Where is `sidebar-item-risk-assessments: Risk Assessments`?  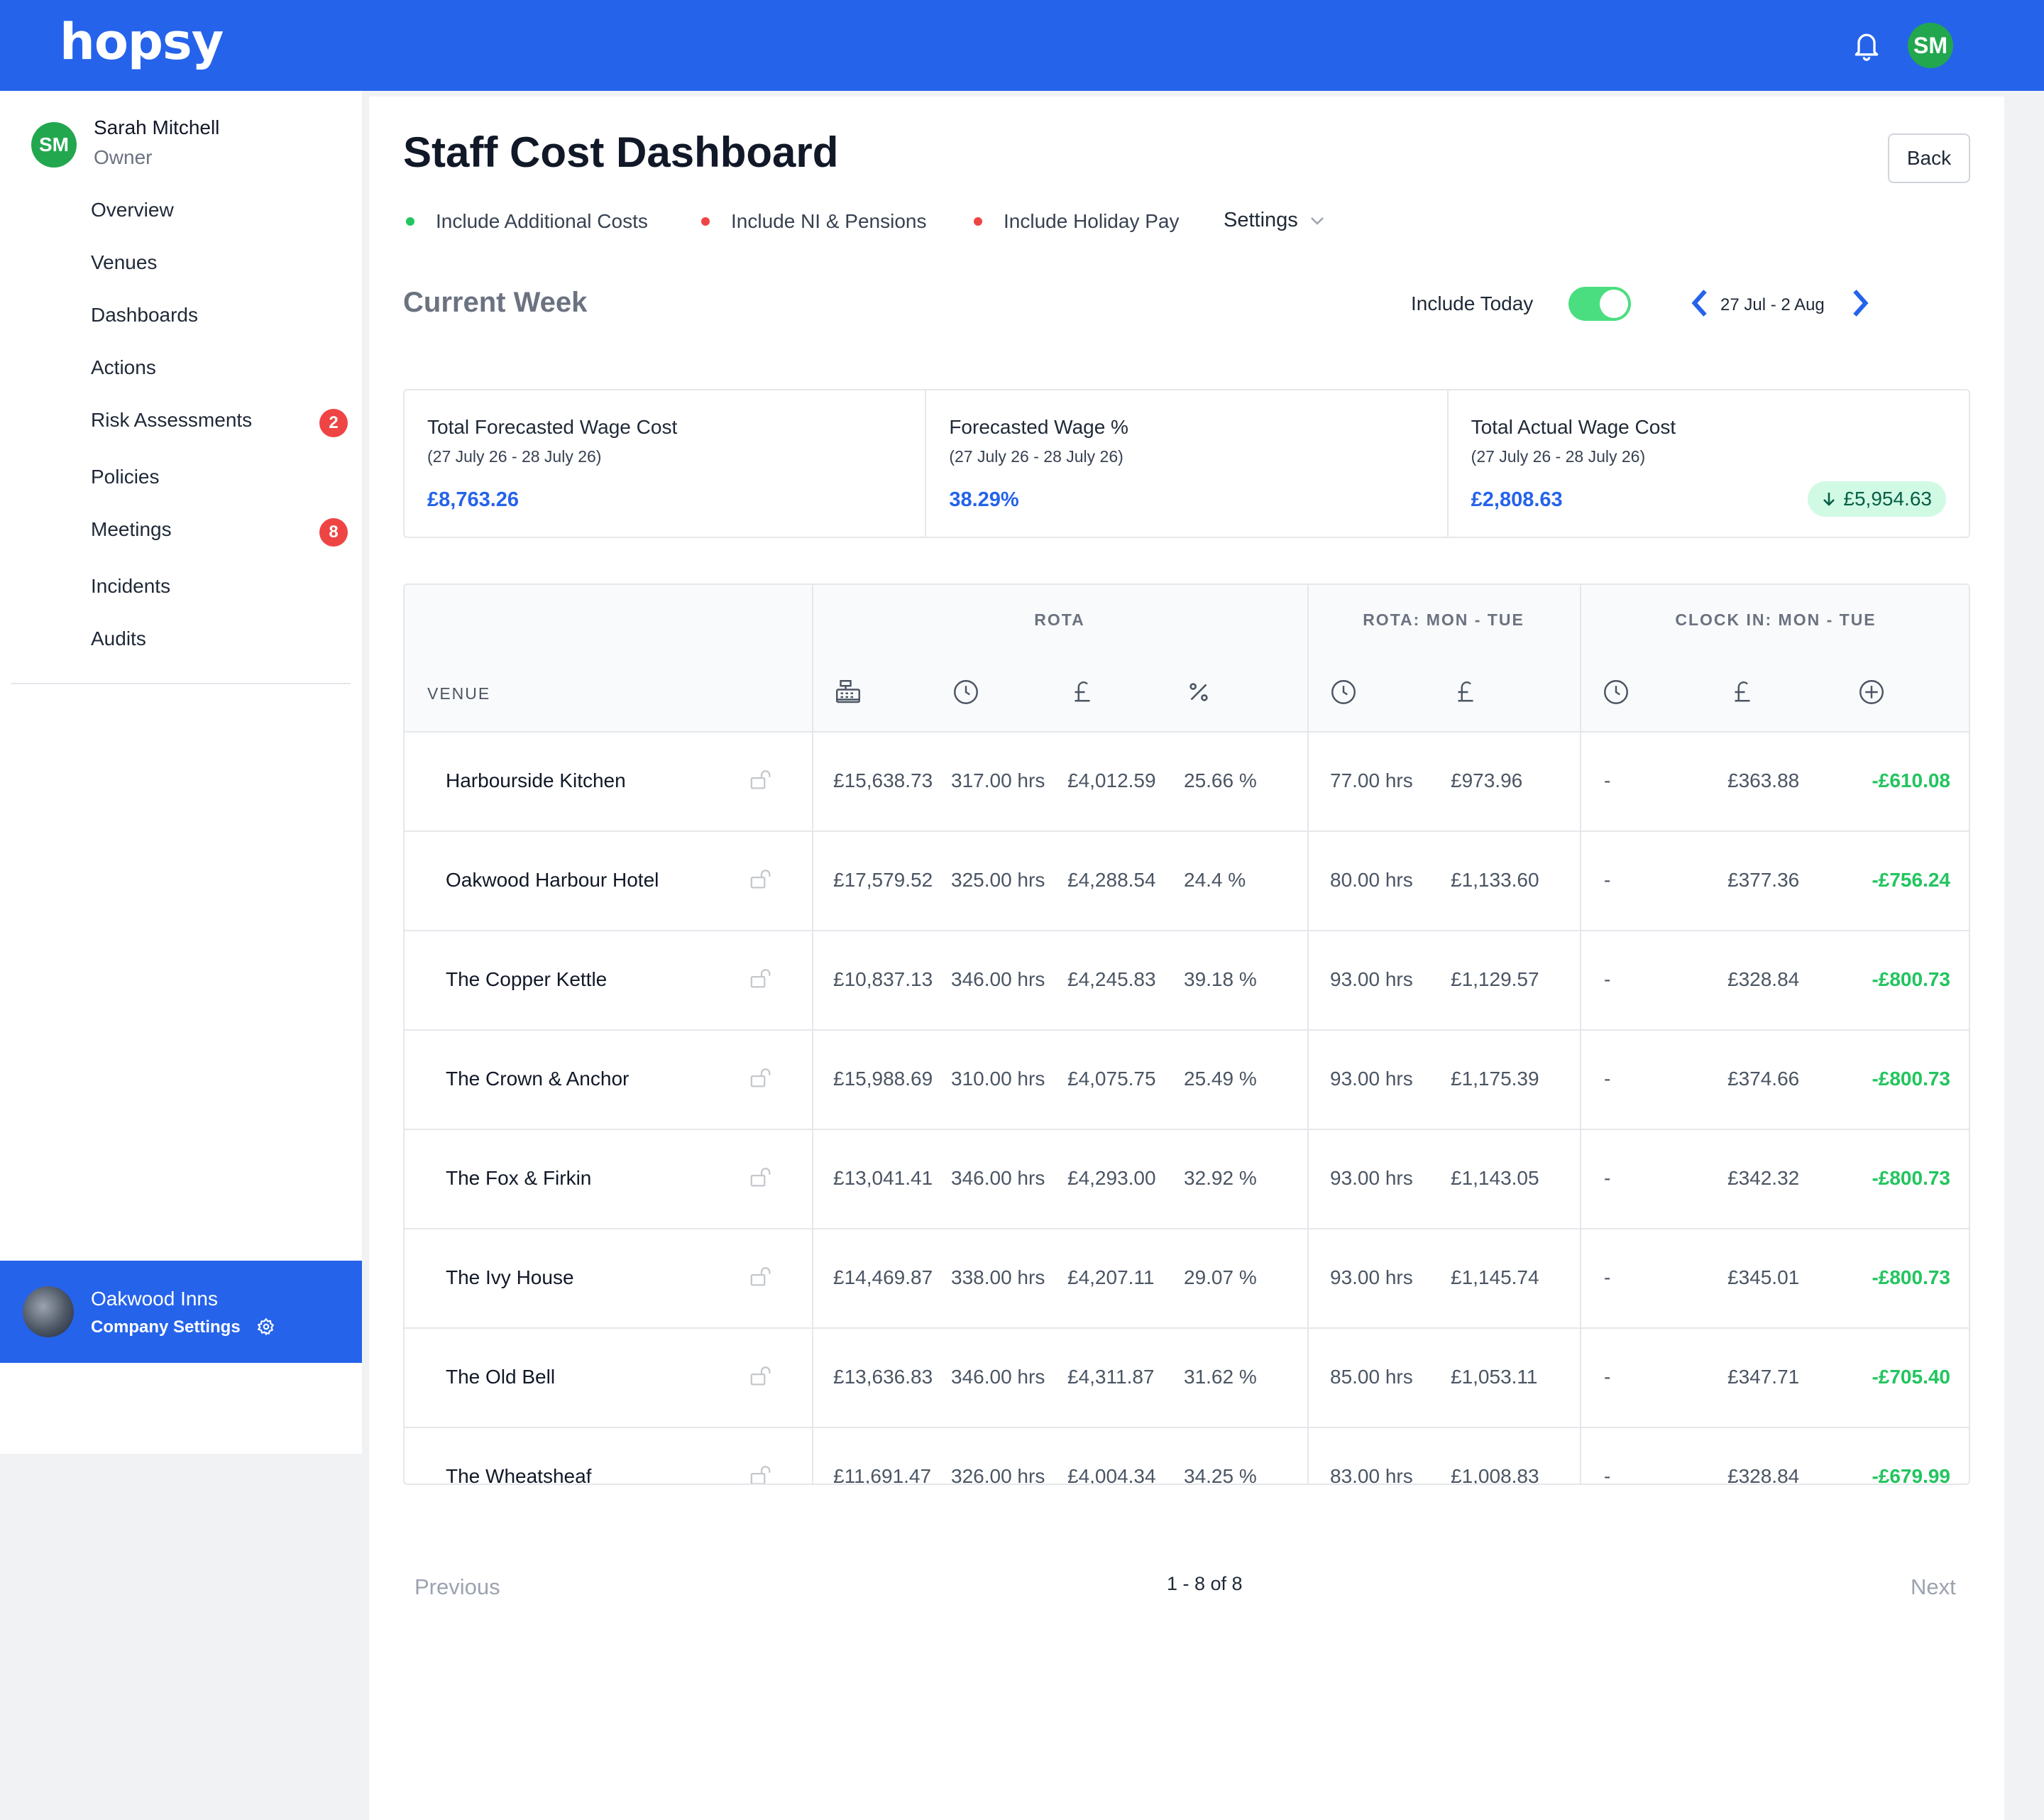 sidebar-item-risk-assessments: Risk Assessments is located at coordinates (171, 420).